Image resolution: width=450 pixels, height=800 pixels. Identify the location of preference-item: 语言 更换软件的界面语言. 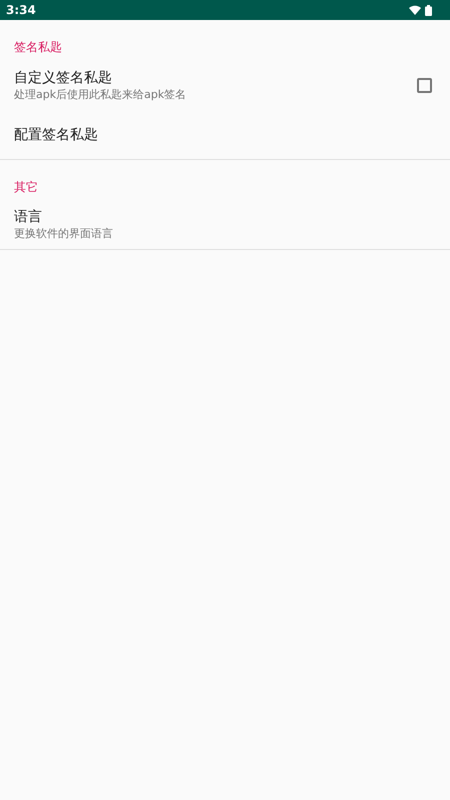
(225, 225).